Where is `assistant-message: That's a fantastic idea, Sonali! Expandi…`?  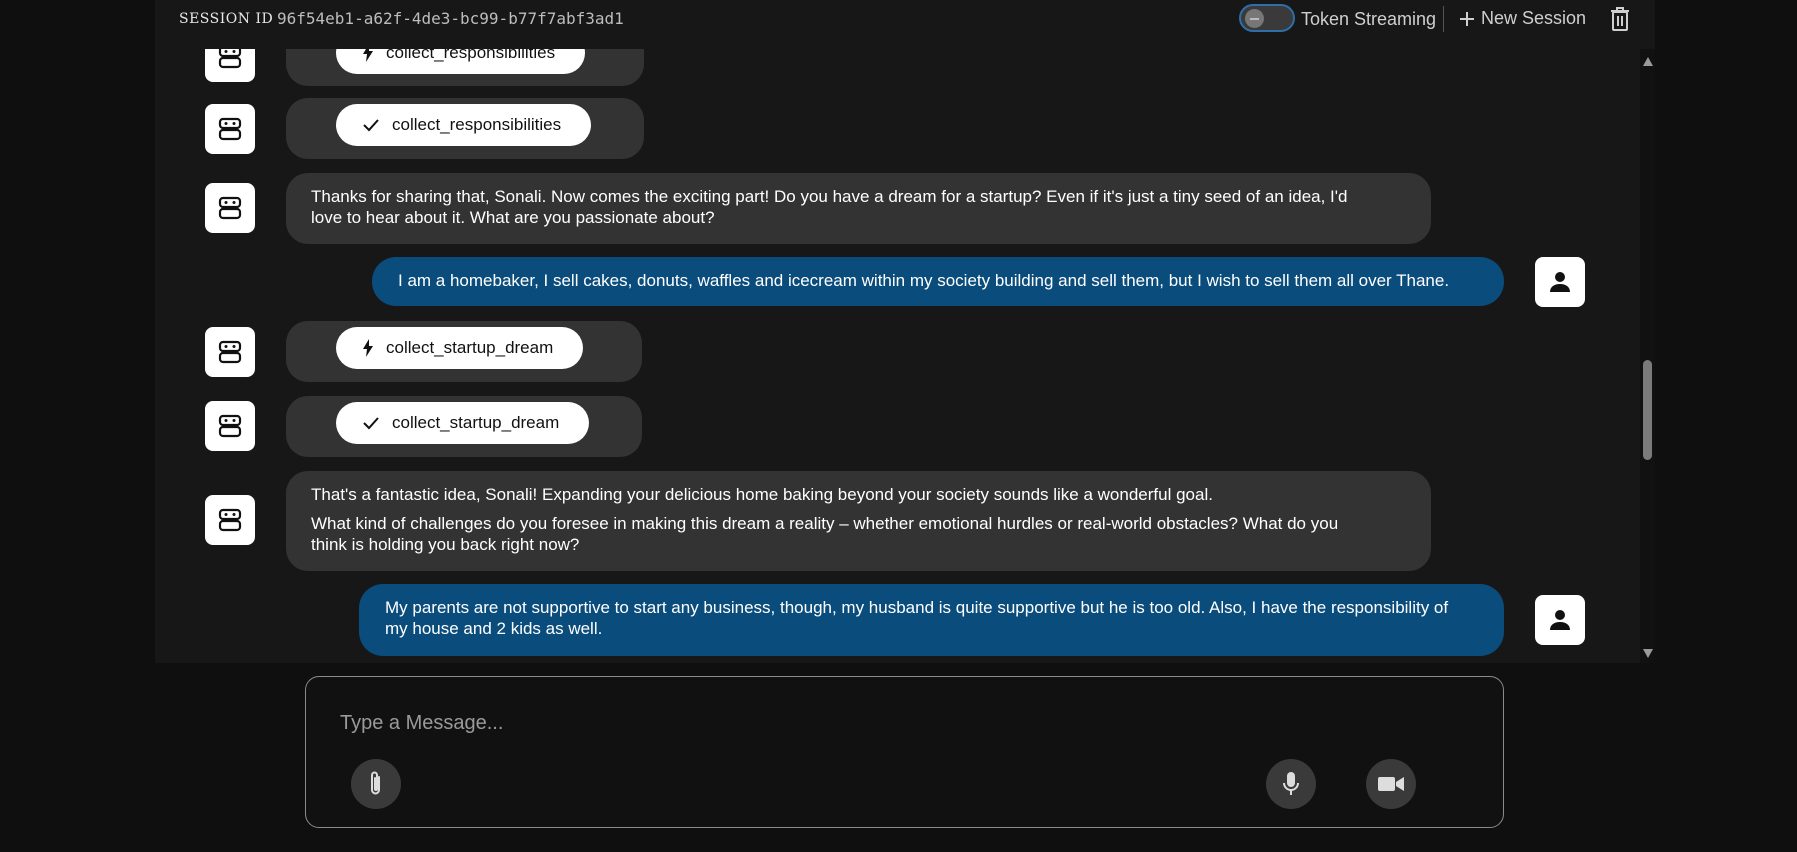
assistant-message: That's a fantastic idea, Sonali! Expandi… is located at coordinates (858, 521).